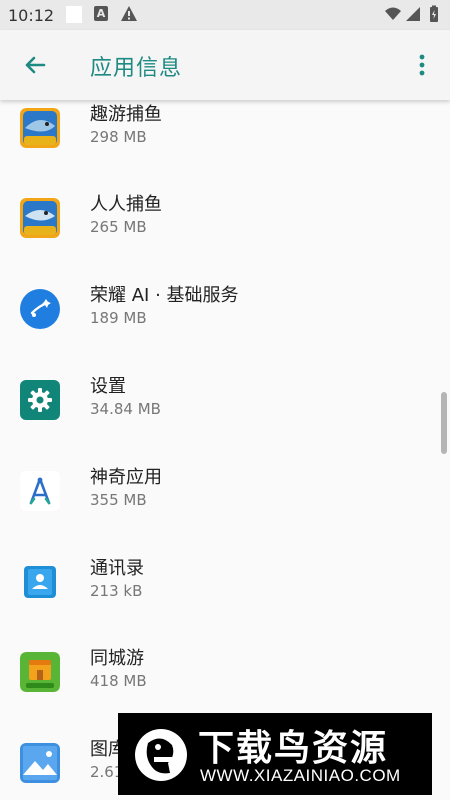 The image size is (450, 800). I want to click on app-name: 人人捕鱼, so click(126, 204).